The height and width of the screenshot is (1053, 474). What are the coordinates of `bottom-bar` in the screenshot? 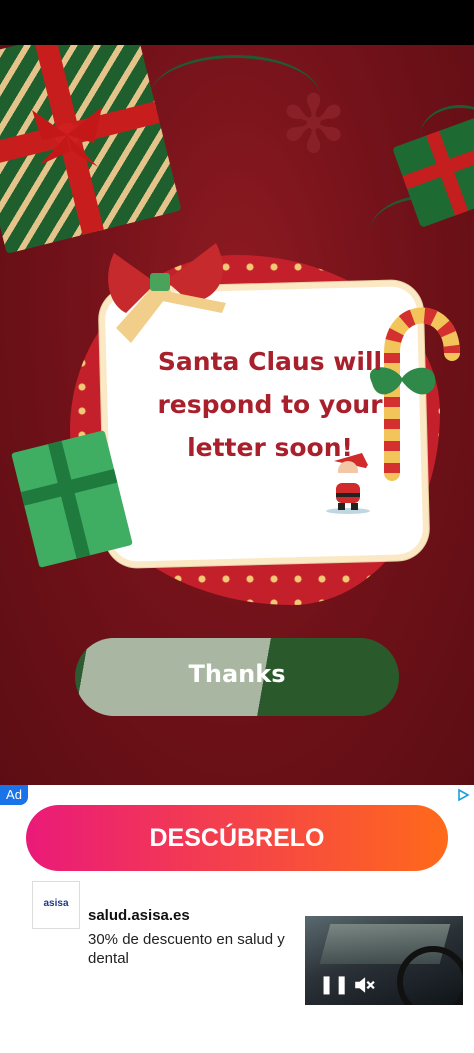 It's located at (237, 1047).